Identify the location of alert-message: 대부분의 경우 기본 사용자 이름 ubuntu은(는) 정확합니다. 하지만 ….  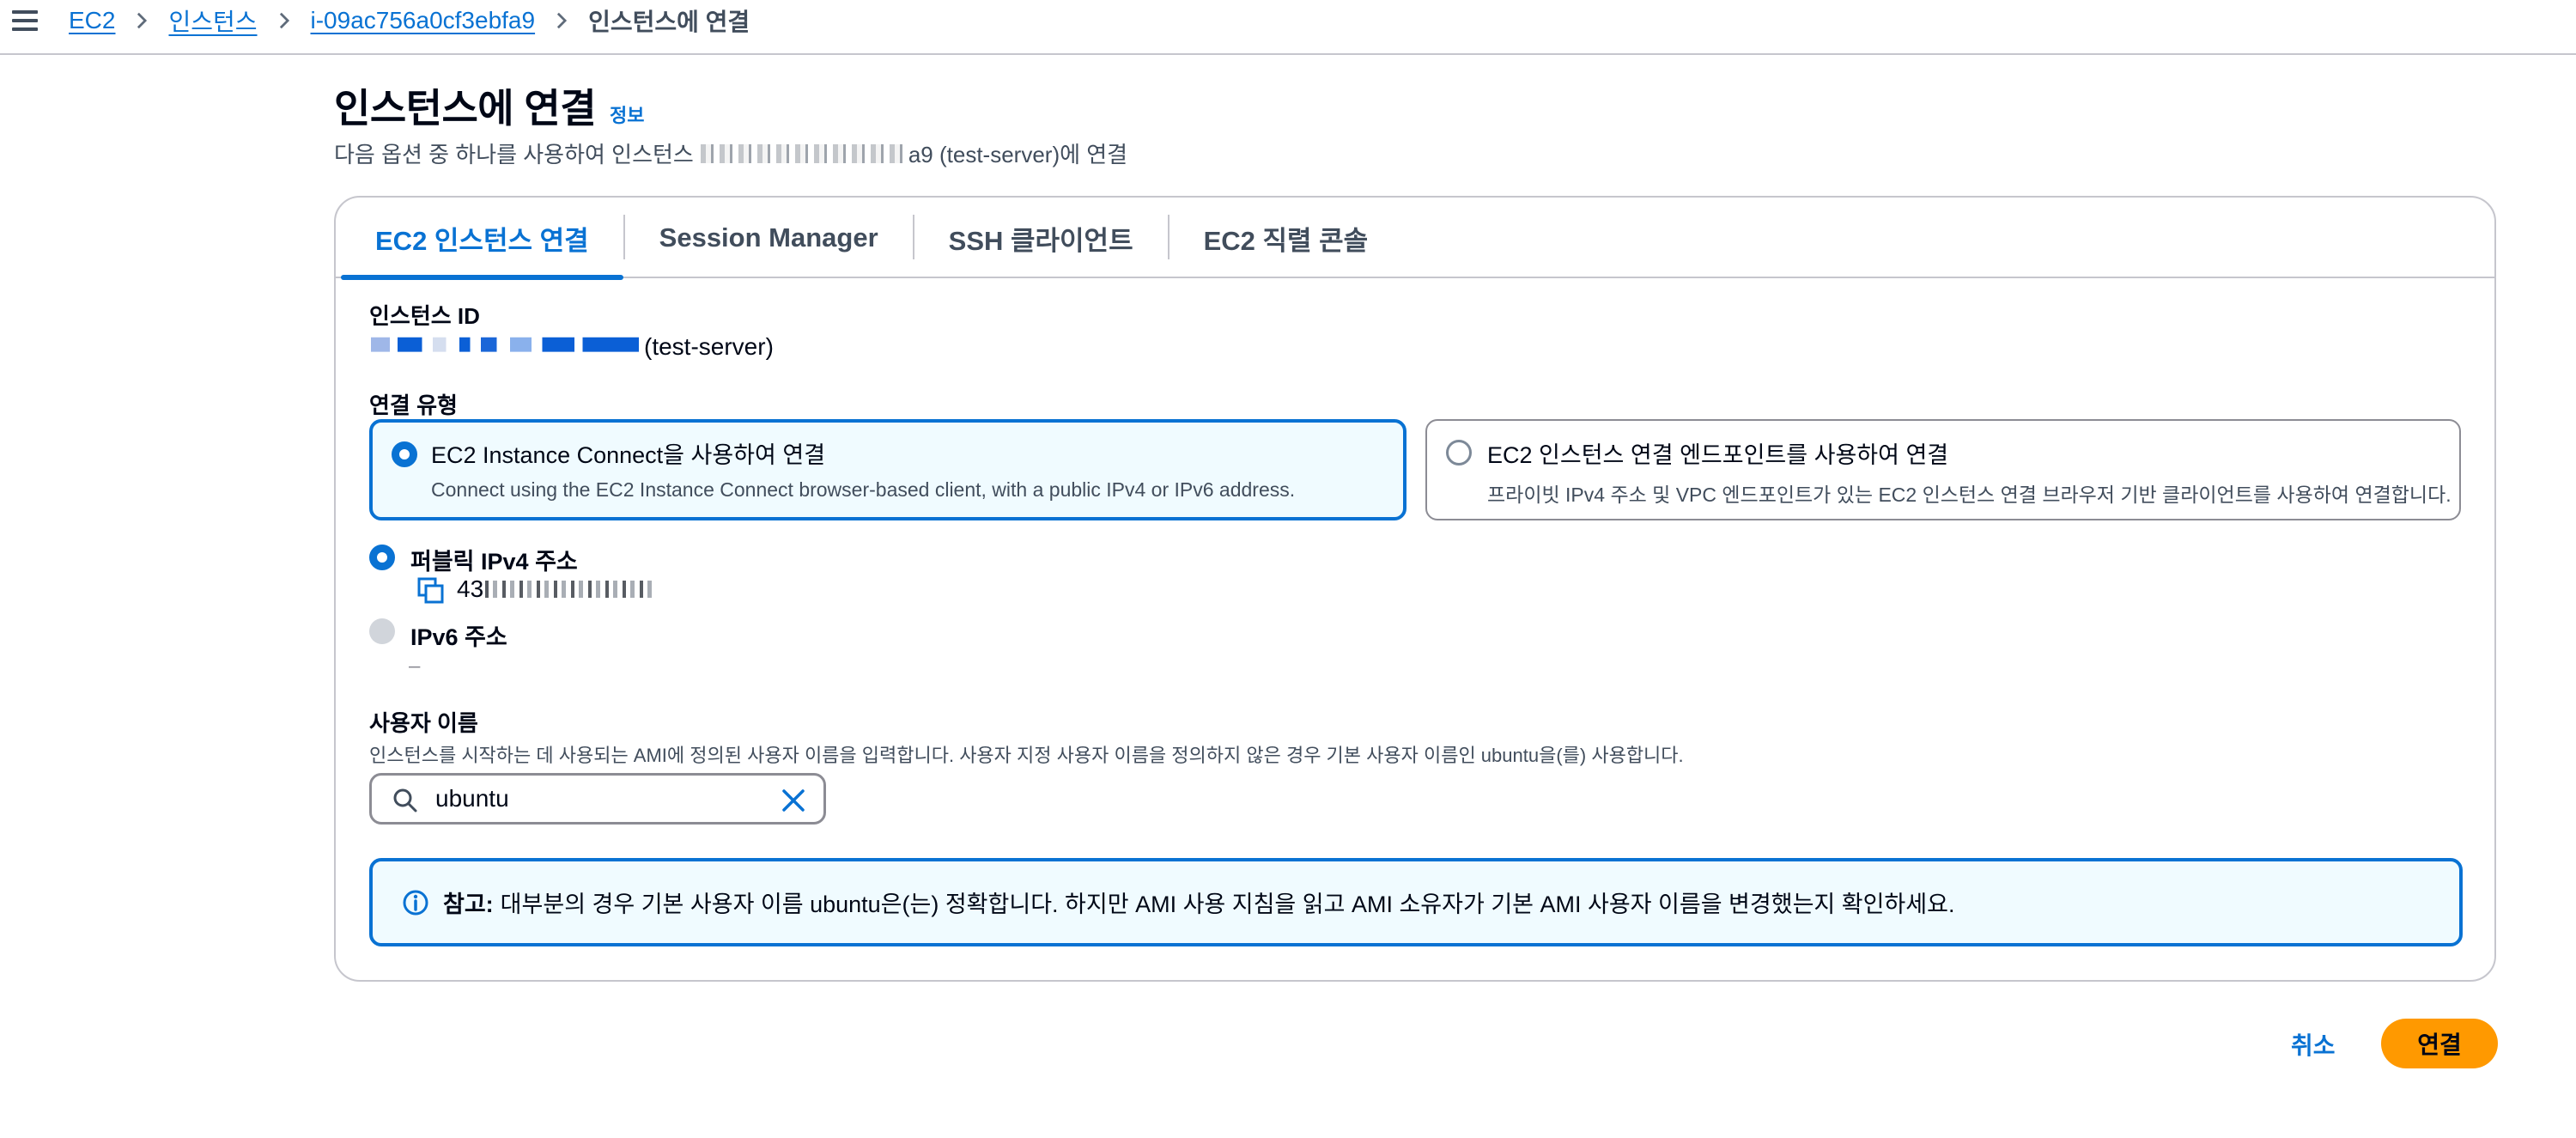
(1228, 905).